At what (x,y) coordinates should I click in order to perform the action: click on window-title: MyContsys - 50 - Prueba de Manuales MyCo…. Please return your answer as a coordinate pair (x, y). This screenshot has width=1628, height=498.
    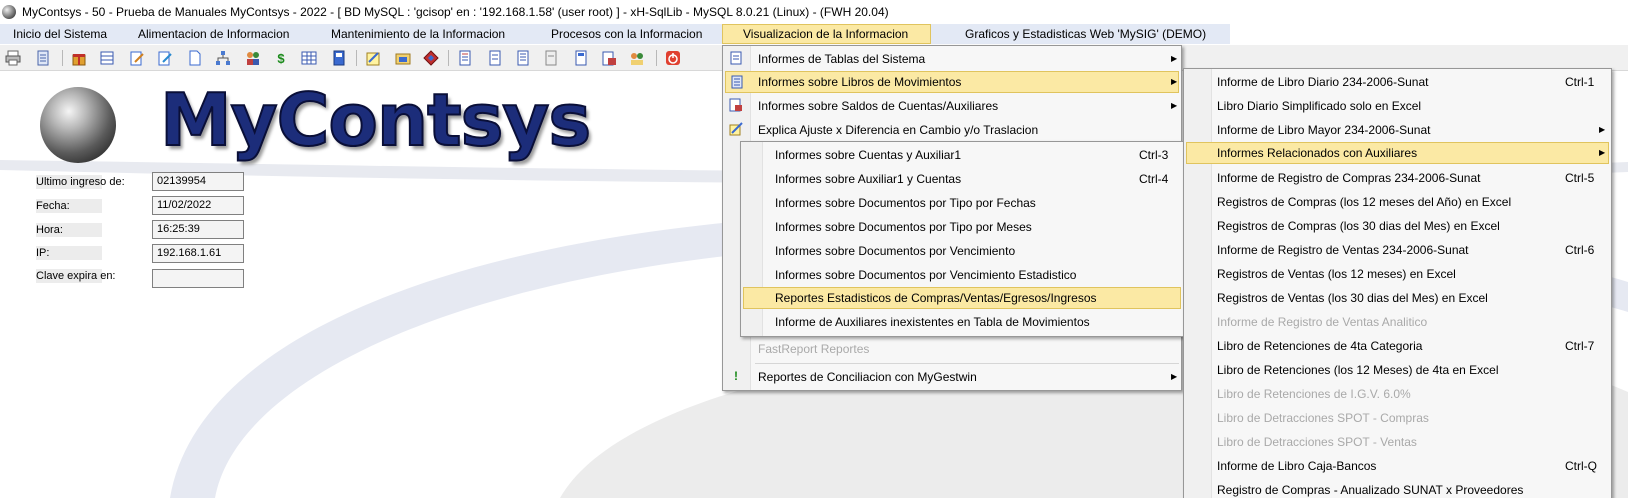
    Looking at the image, I should click on (455, 12).